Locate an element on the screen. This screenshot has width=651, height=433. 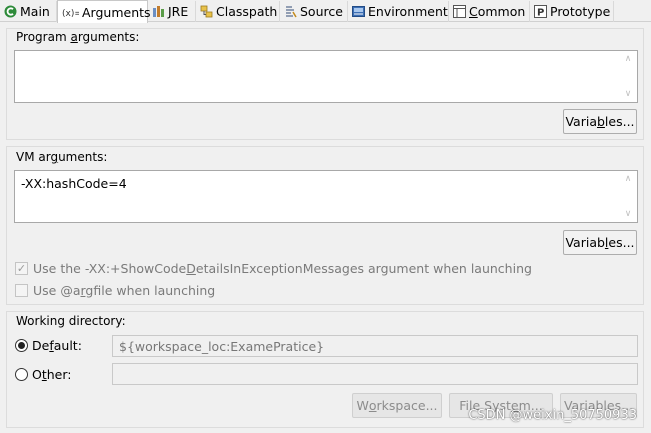
svg-text: P is located at coordinates (540, 13).